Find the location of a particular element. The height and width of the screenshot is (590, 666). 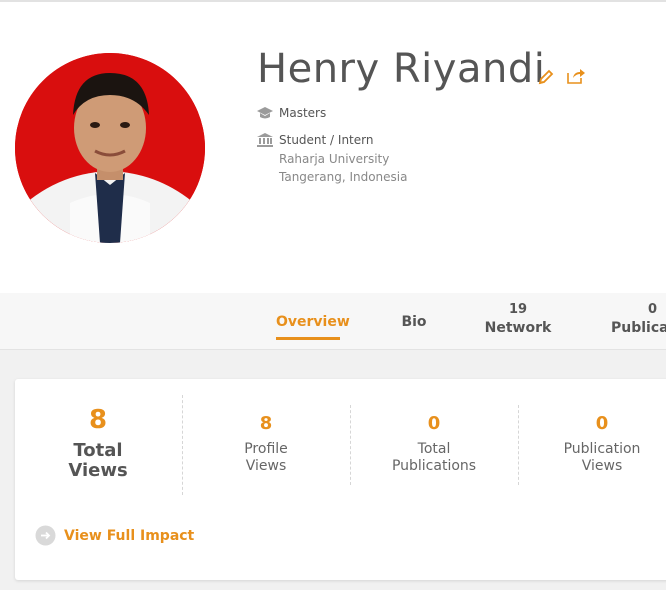

profile-views-label-line1: Profile is located at coordinates (266, 449).